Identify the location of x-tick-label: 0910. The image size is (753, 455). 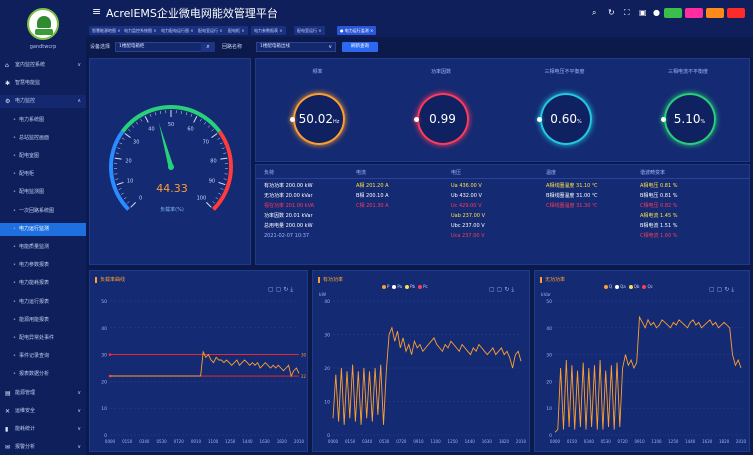
(639, 441).